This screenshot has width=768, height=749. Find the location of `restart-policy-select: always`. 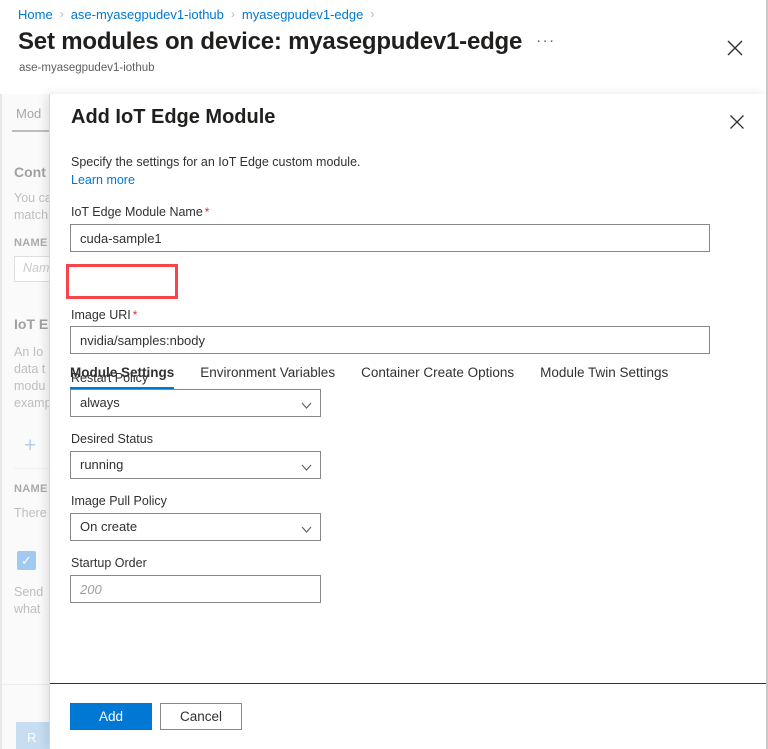

restart-policy-select: always is located at coordinates (195, 403).